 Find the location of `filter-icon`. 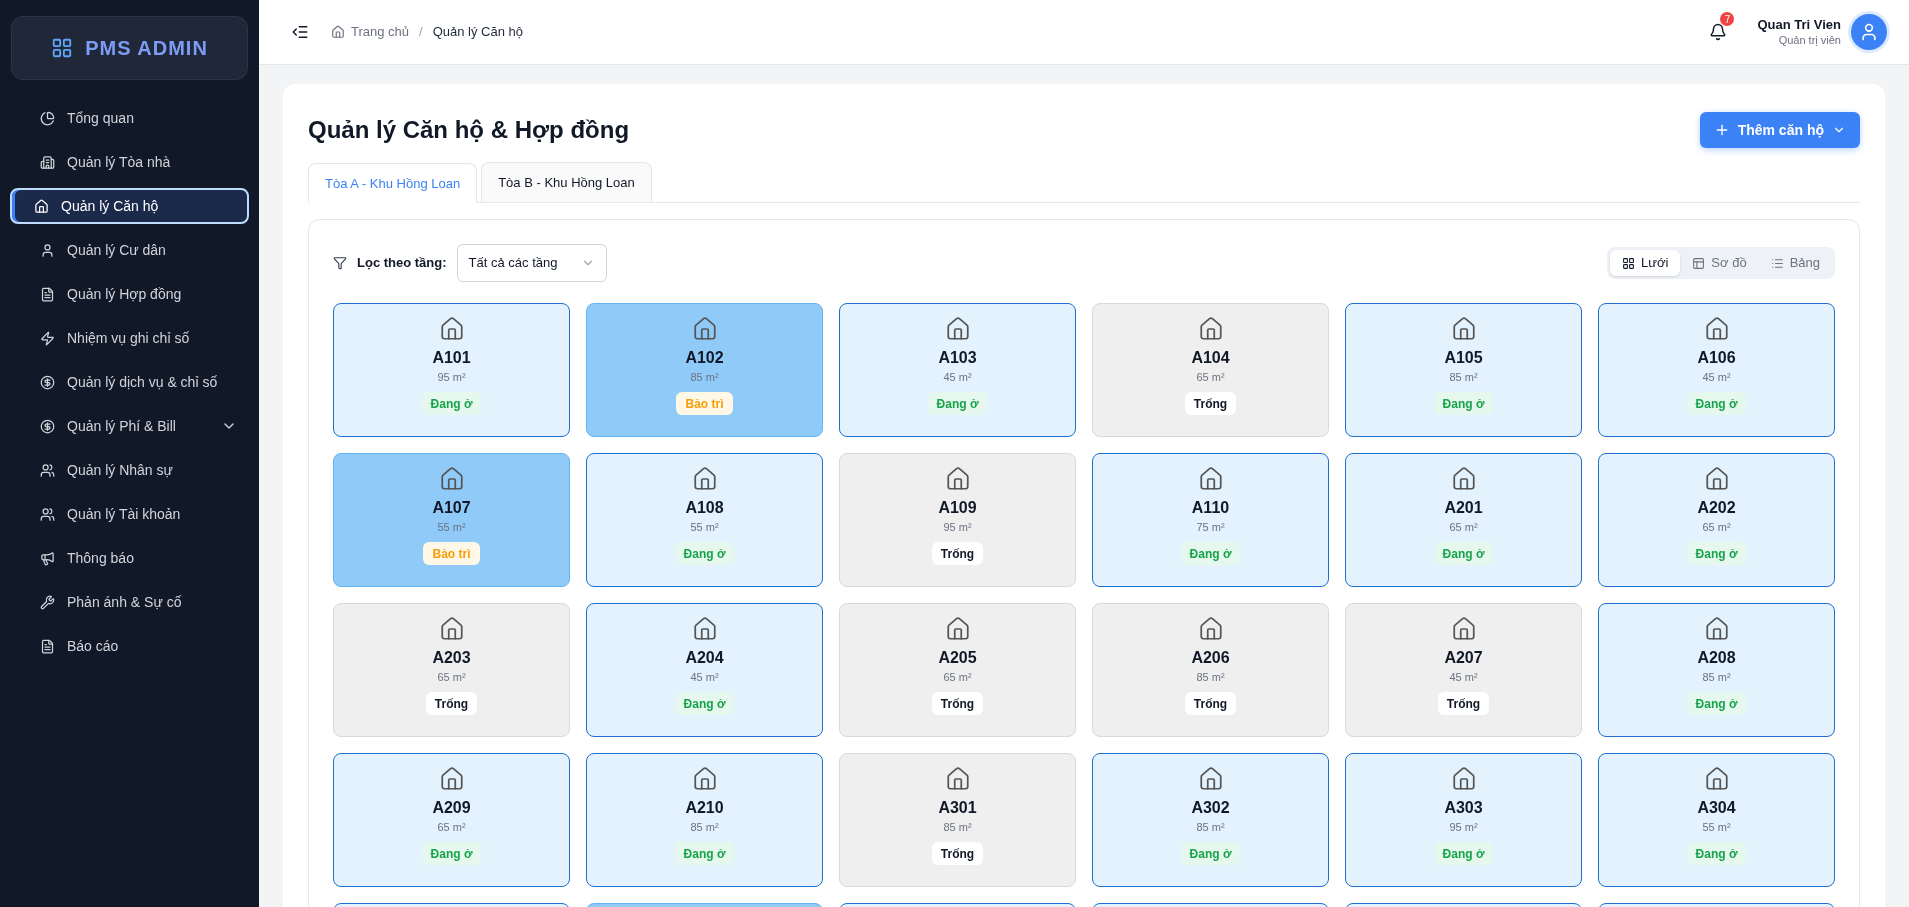

filter-icon is located at coordinates (340, 263).